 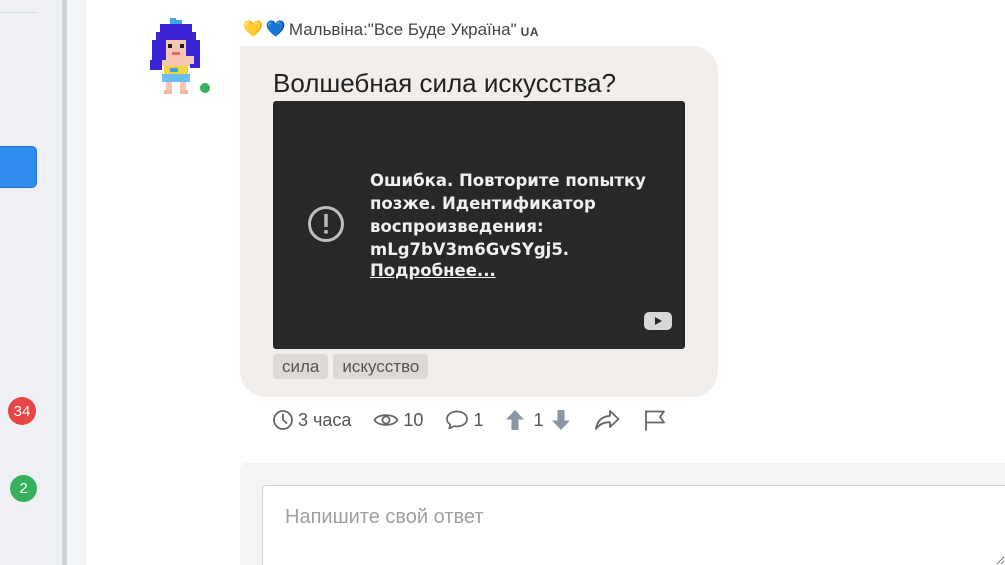 I want to click on author-name: Мальвіна:"Все Буде Україна", so click(x=403, y=30).